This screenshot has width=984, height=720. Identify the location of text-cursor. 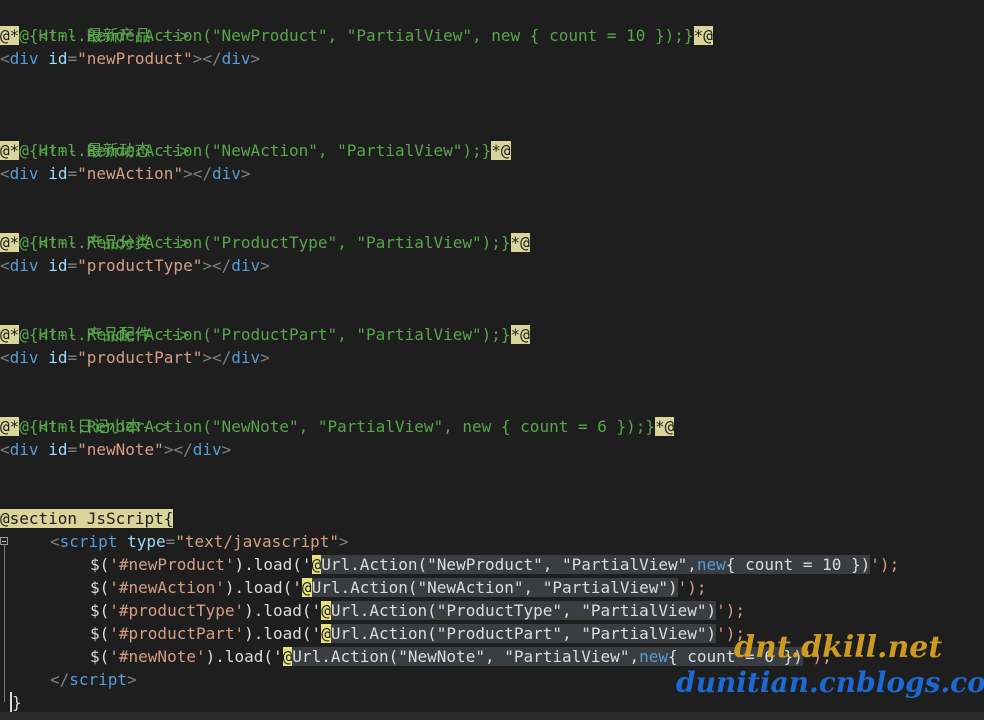
(11, 702).